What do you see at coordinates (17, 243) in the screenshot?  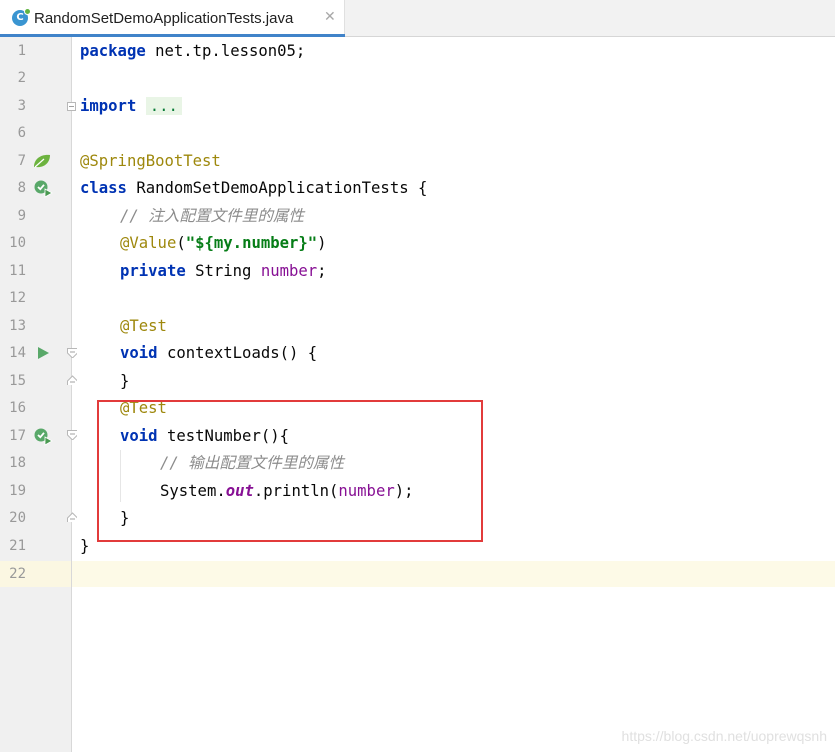 I see `line-number: 10` at bounding box center [17, 243].